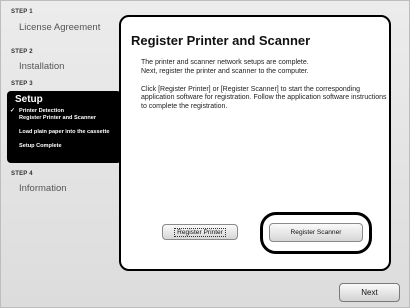 This screenshot has height=308, width=410. What do you see at coordinates (60, 27) in the screenshot?
I see `step1-label: License Agreement` at bounding box center [60, 27].